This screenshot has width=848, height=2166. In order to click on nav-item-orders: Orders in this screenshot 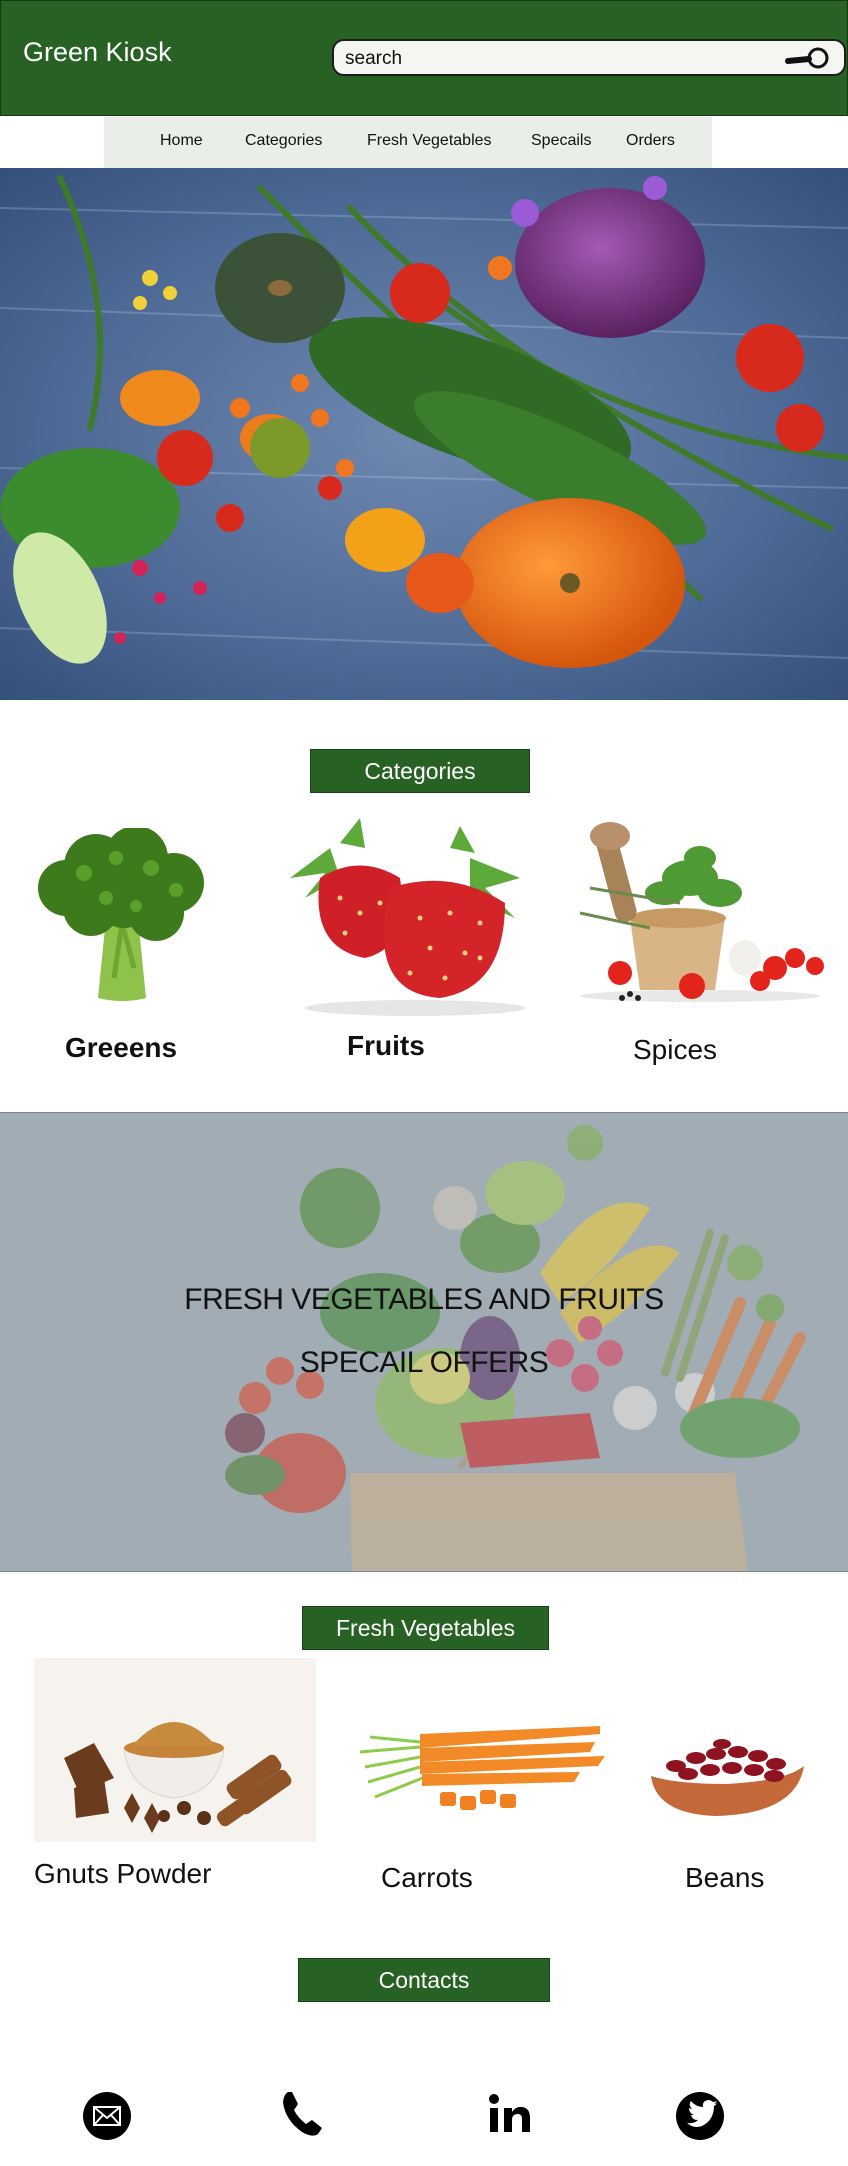, I will do `click(650, 141)`.